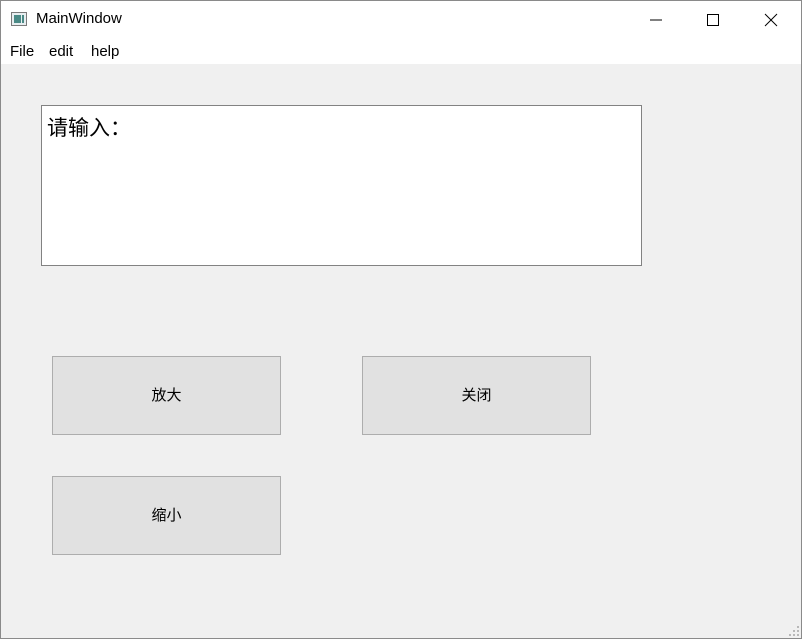  I want to click on menu-file: File, so click(22, 51).